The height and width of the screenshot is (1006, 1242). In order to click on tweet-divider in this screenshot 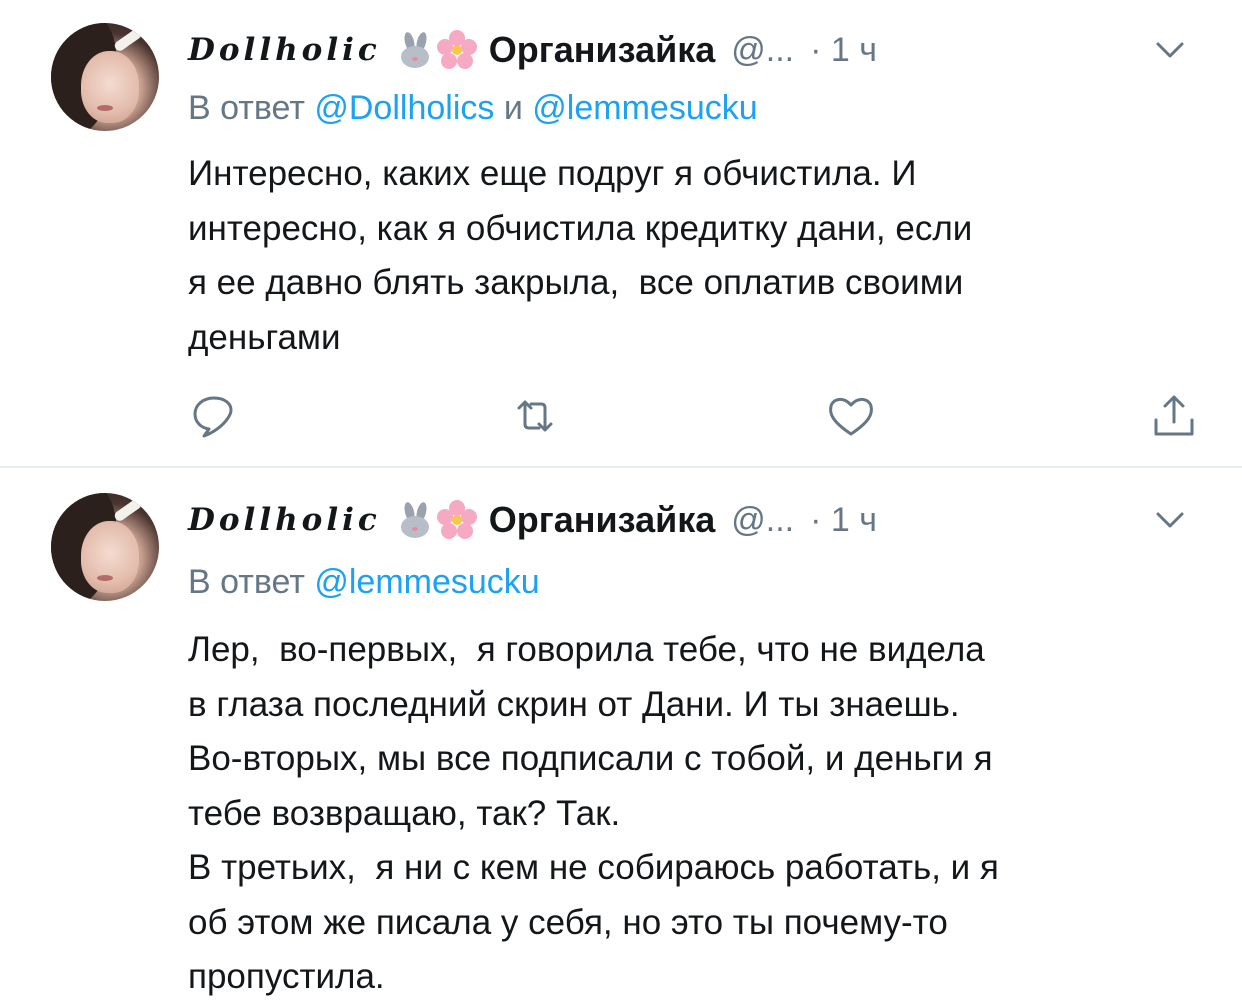, I will do `click(621, 467)`.